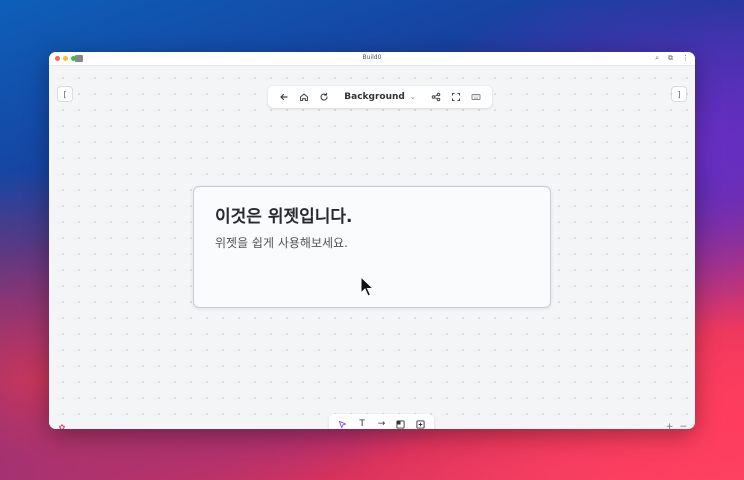  Describe the element at coordinates (367, 286) in the screenshot. I see `mouse-pointer-icon` at that location.